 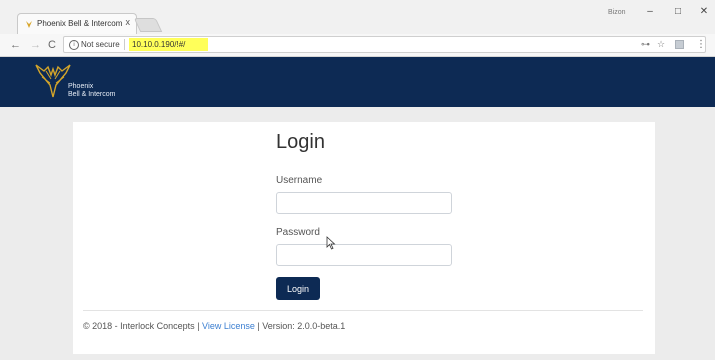 I want to click on browser-tab: Phoenix Bell & Intercom x, so click(x=77, y=23).